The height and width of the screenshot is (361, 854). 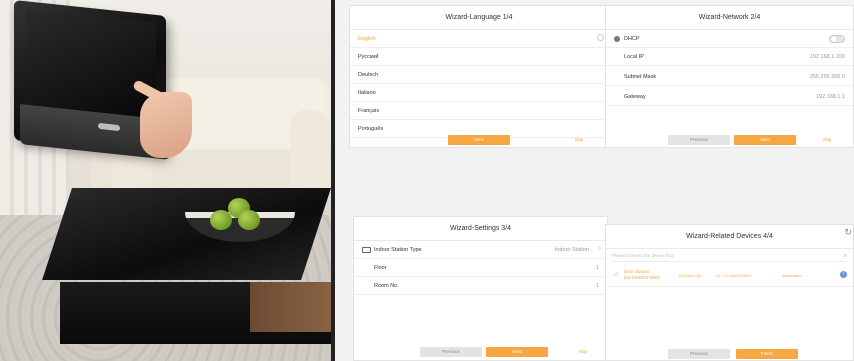 What do you see at coordinates (637, 271) in the screenshot?
I see `device-name-text: Door Station` at bounding box center [637, 271].